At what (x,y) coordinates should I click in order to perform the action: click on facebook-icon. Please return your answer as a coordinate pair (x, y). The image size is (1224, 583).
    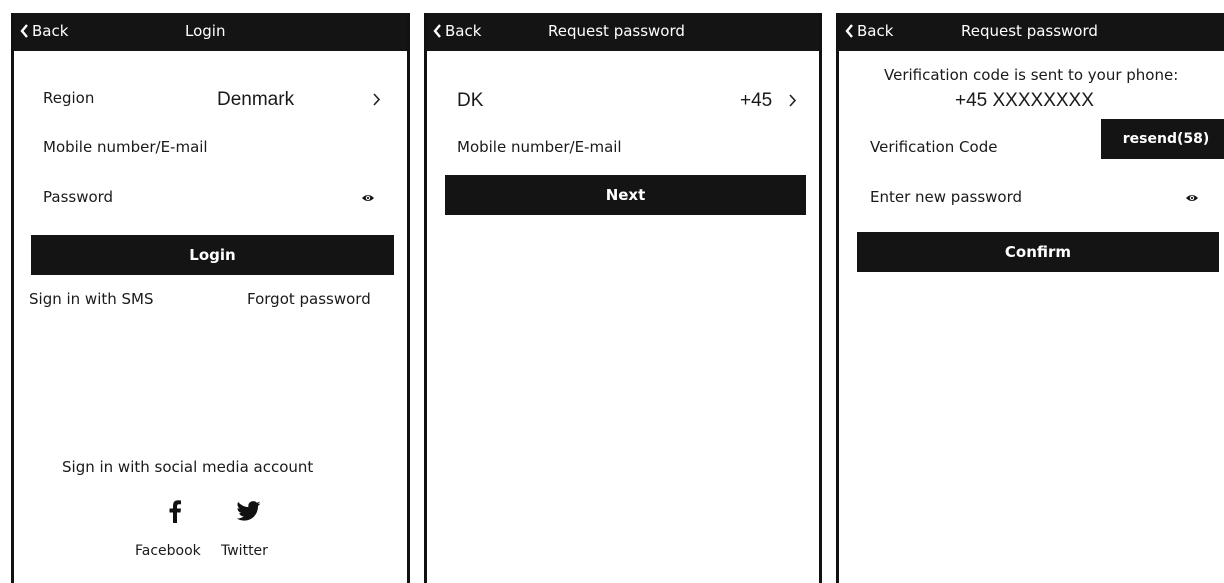
    Looking at the image, I should click on (175, 511).